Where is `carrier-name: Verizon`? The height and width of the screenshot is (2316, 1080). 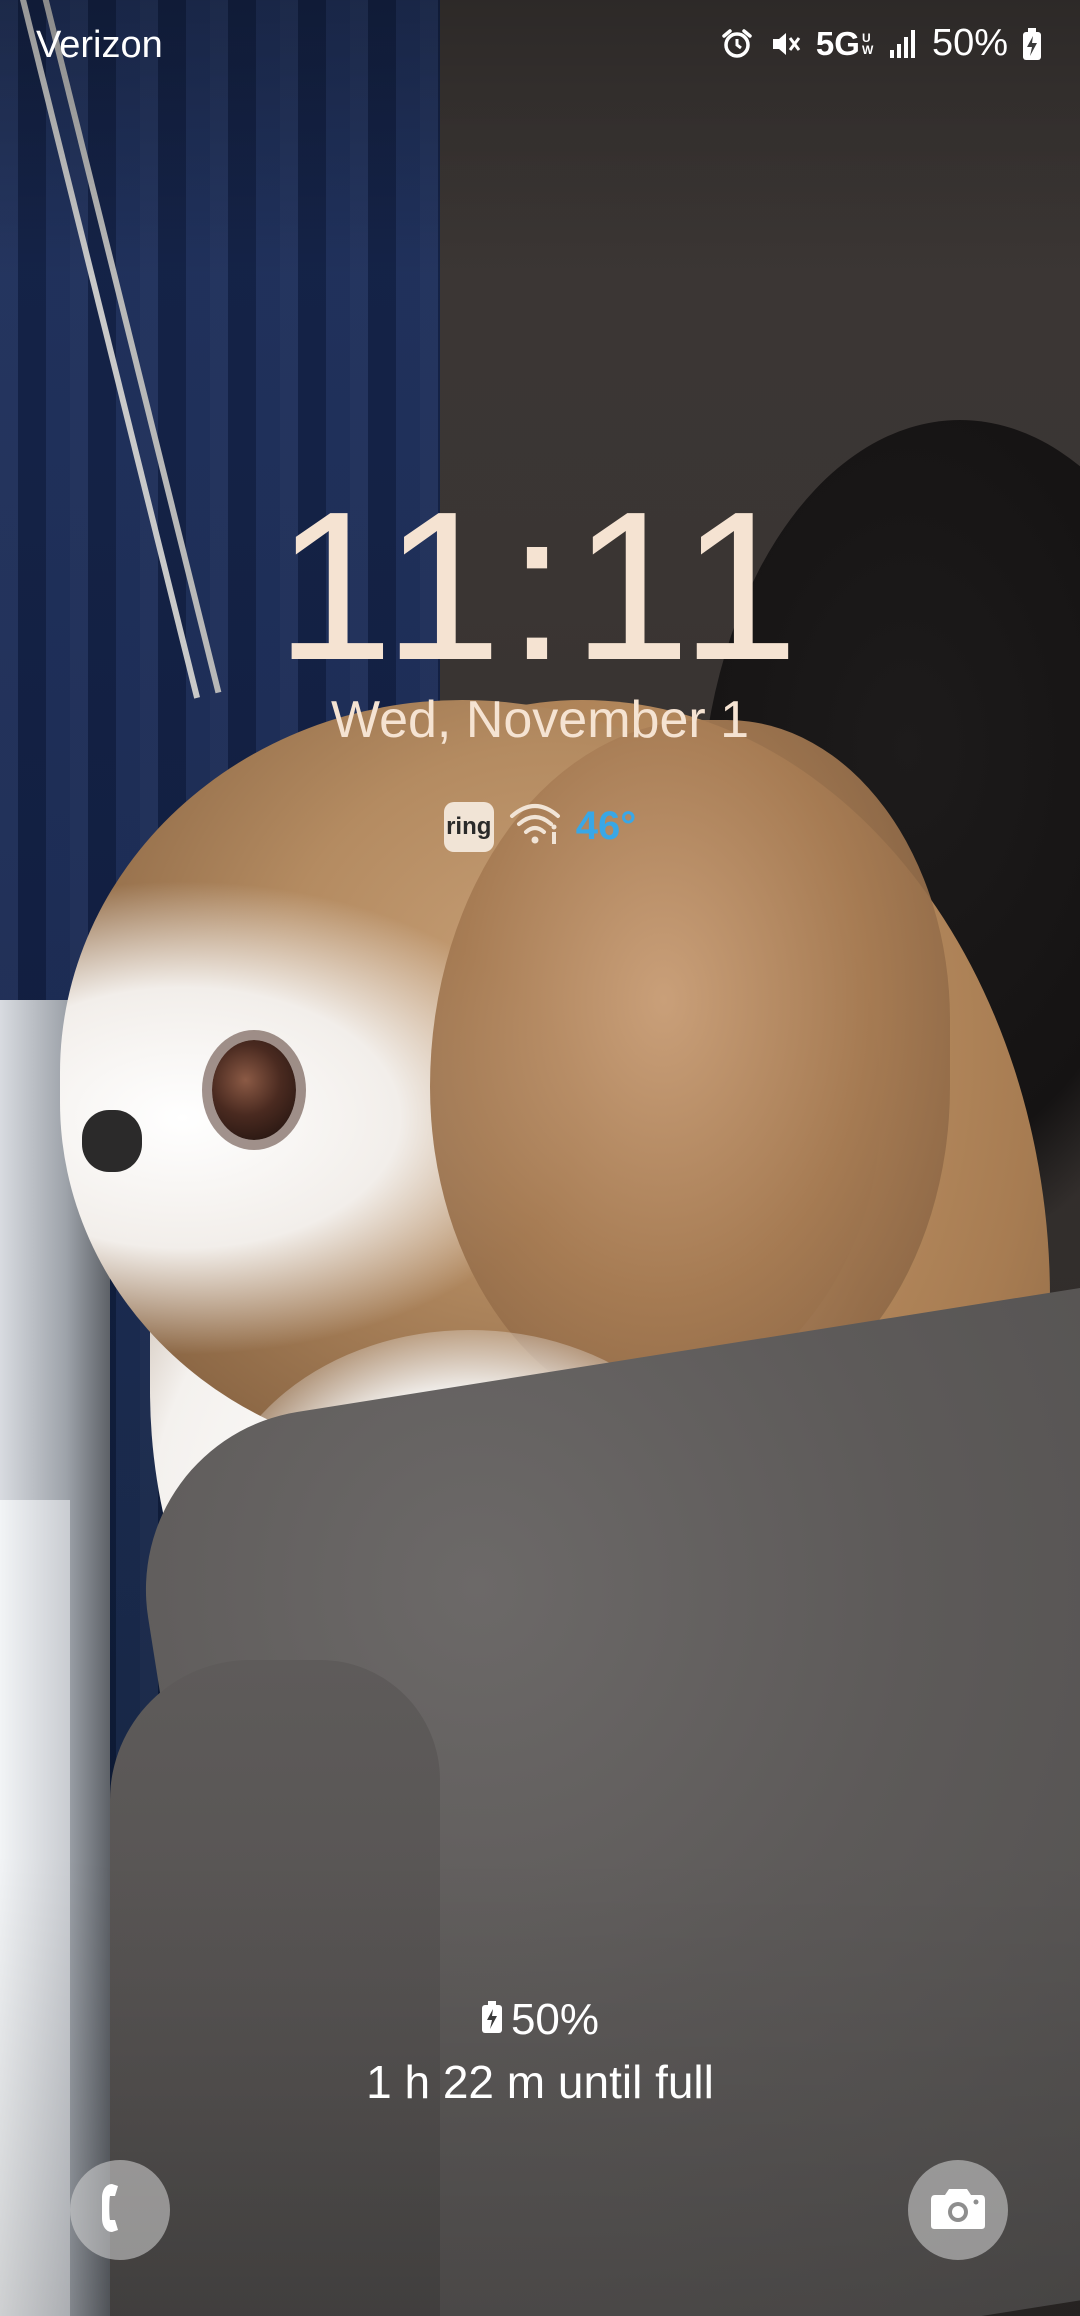 carrier-name: Verizon is located at coordinates (99, 45).